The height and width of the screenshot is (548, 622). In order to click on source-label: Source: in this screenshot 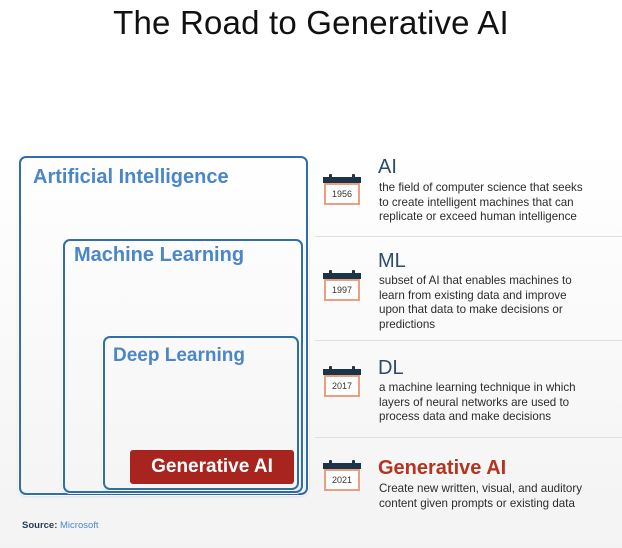, I will do `click(40, 525)`.